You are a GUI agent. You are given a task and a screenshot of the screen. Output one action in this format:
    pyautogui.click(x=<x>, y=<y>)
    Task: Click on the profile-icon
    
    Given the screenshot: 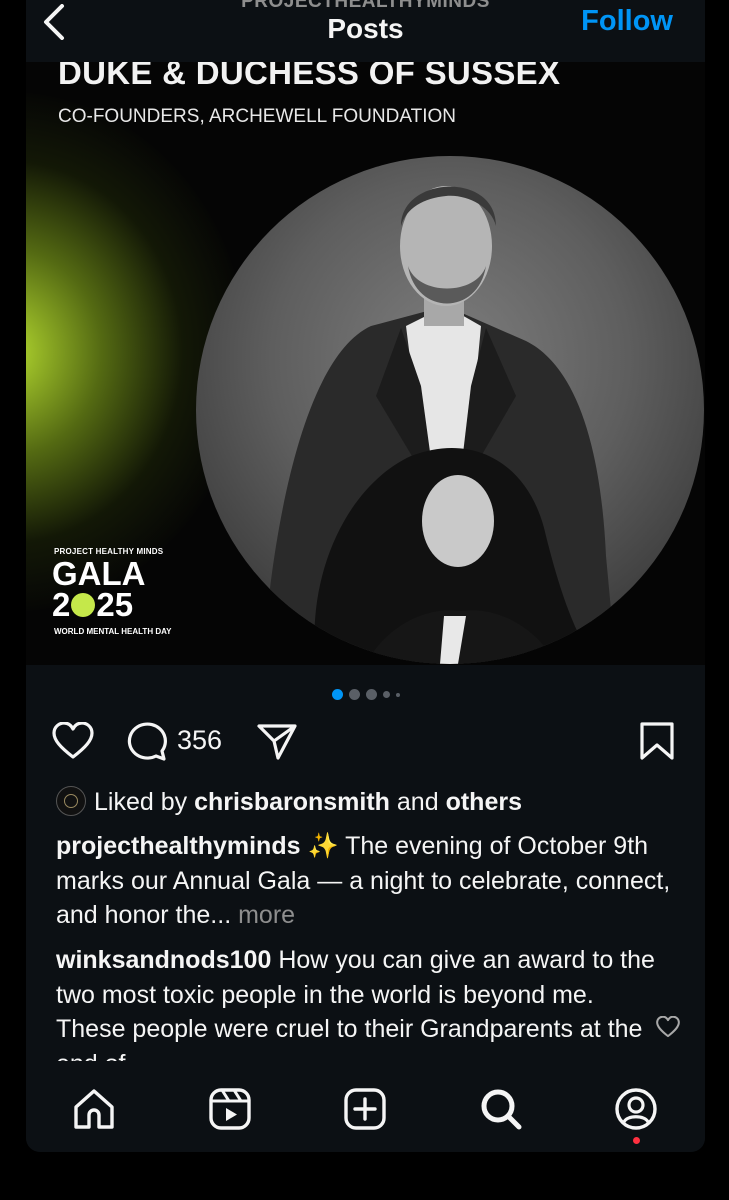 What is the action you would take?
    pyautogui.click(x=636, y=1109)
    